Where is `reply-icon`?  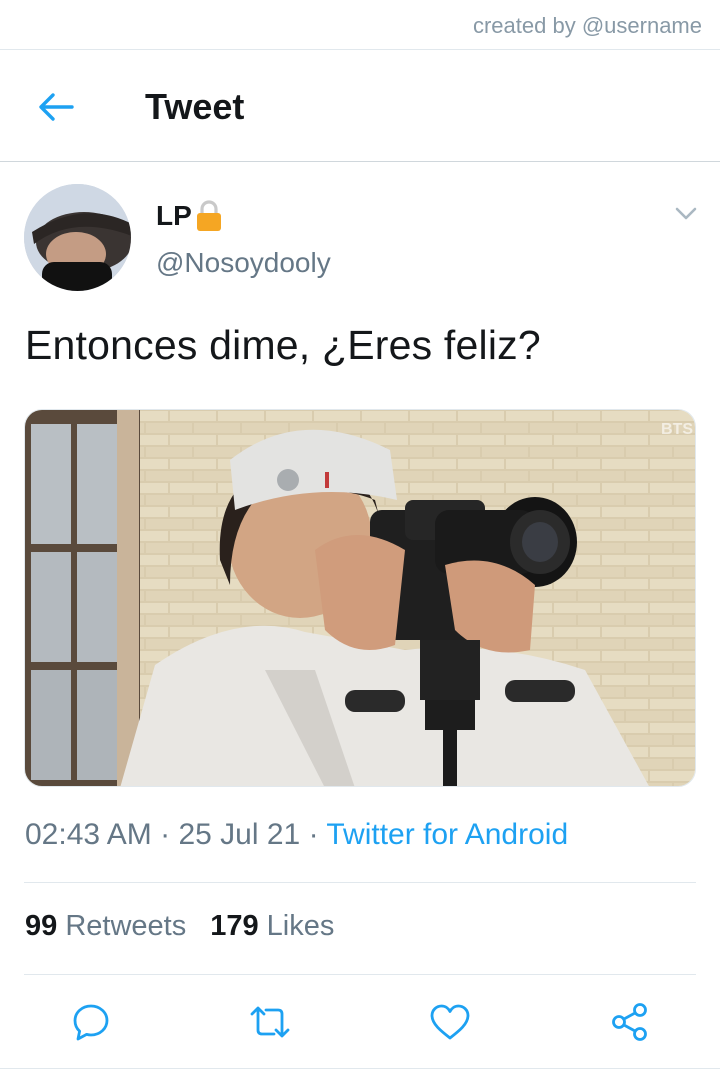
reply-icon is located at coordinates (91, 1022).